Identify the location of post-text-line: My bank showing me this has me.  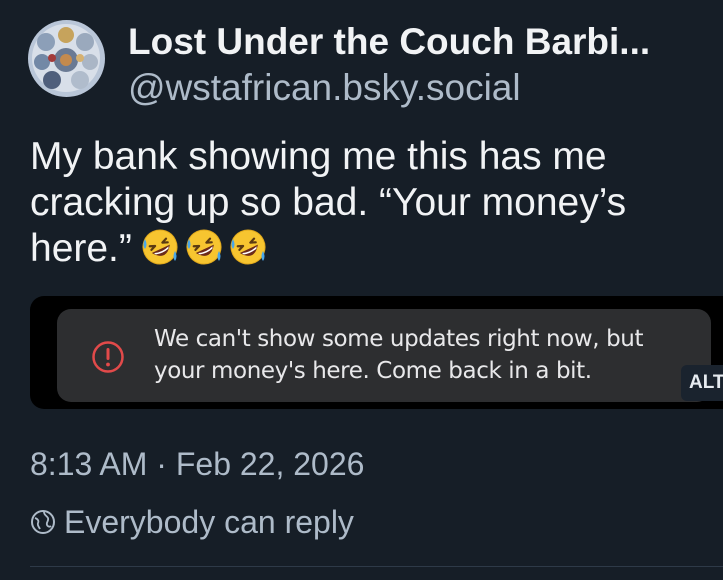
(318, 156).